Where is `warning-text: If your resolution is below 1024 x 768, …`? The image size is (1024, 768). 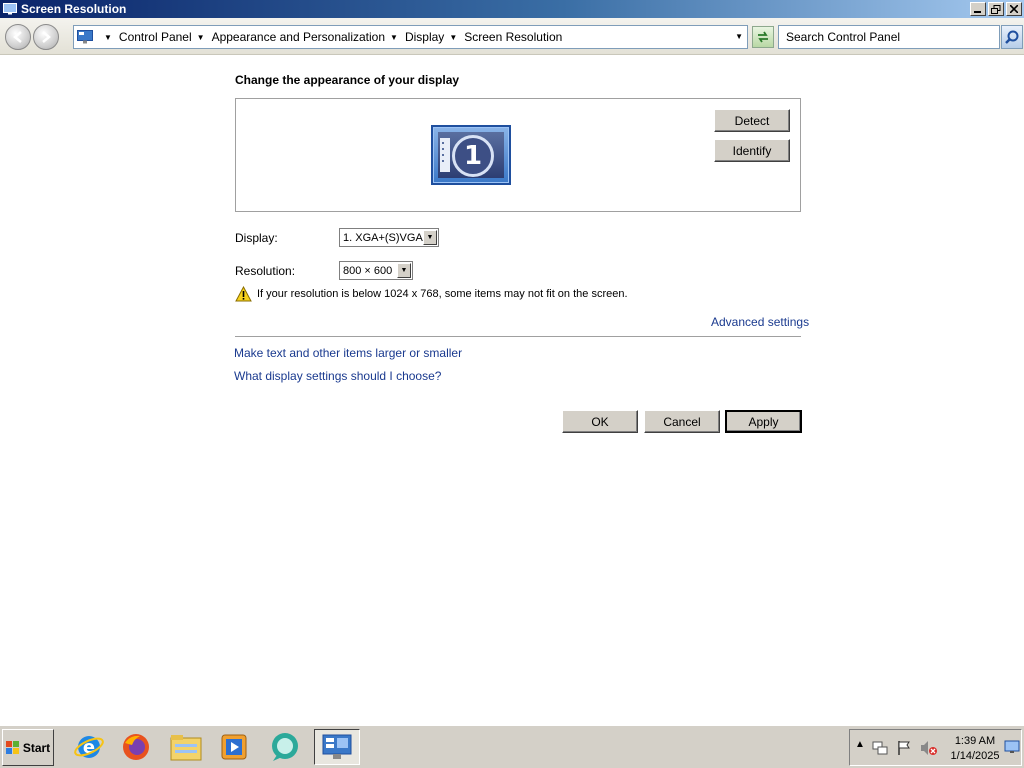
warning-text: If your resolution is below 1024 x 768, … is located at coordinates (442, 294).